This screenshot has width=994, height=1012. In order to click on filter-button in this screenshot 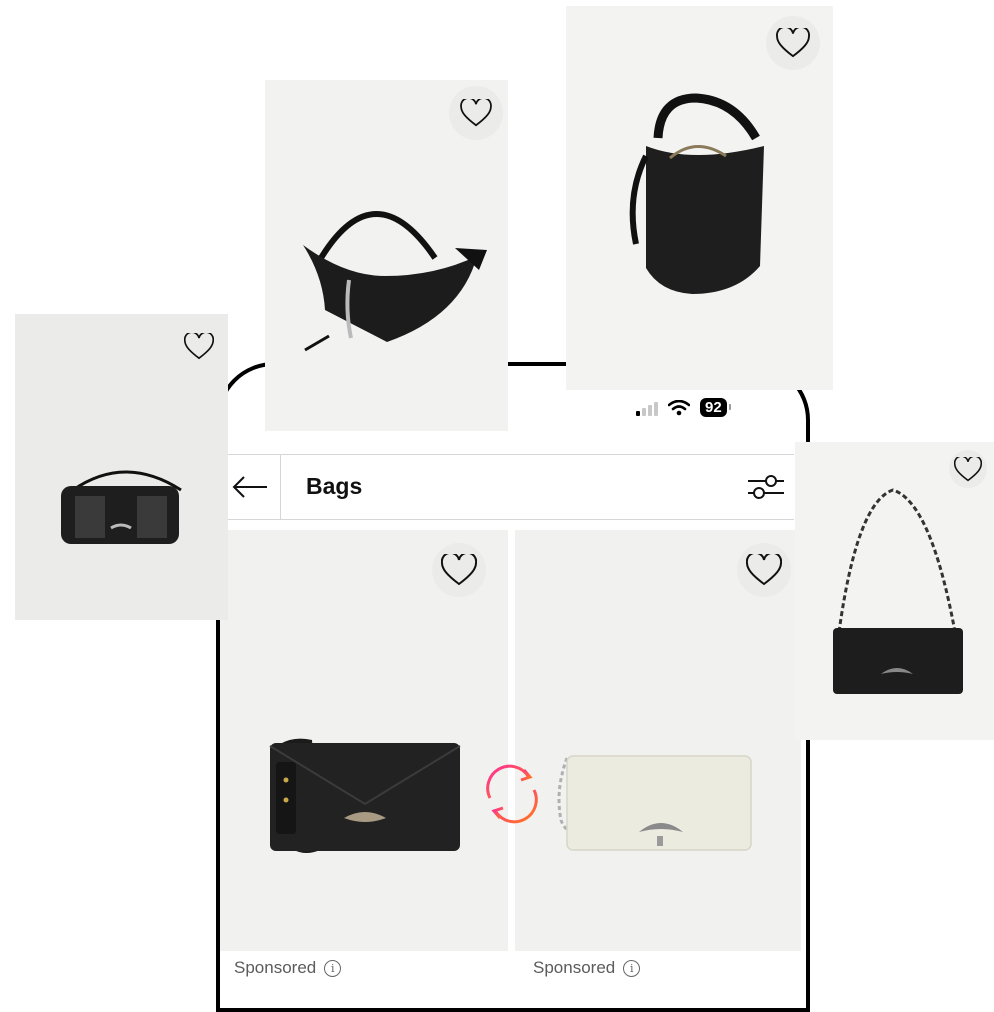, I will do `click(766, 487)`.